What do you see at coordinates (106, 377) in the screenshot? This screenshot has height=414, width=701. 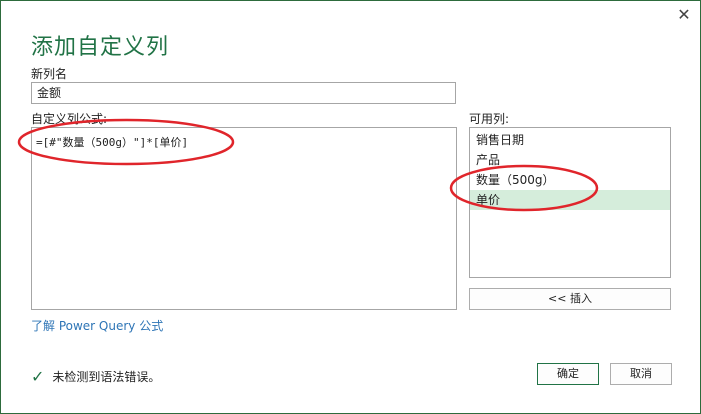 I see `status-text: 未检测到语法错误。` at bounding box center [106, 377].